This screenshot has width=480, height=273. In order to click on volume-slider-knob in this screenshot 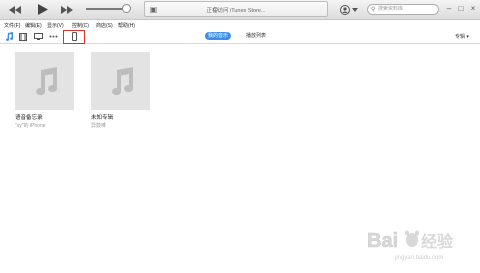, I will do `click(126, 8)`.